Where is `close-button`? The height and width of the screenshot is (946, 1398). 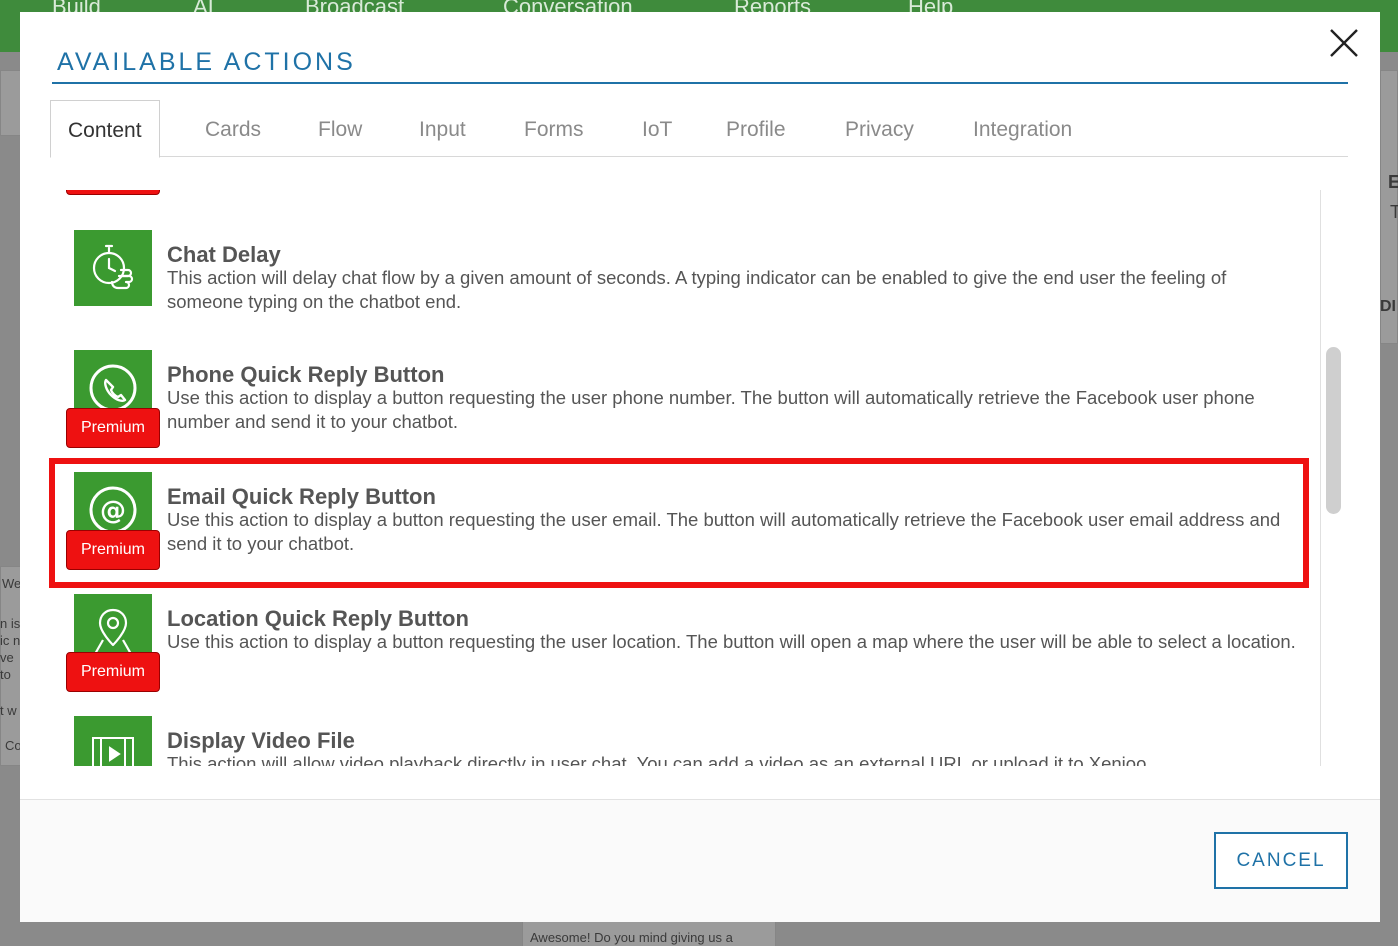 close-button is located at coordinates (1344, 43).